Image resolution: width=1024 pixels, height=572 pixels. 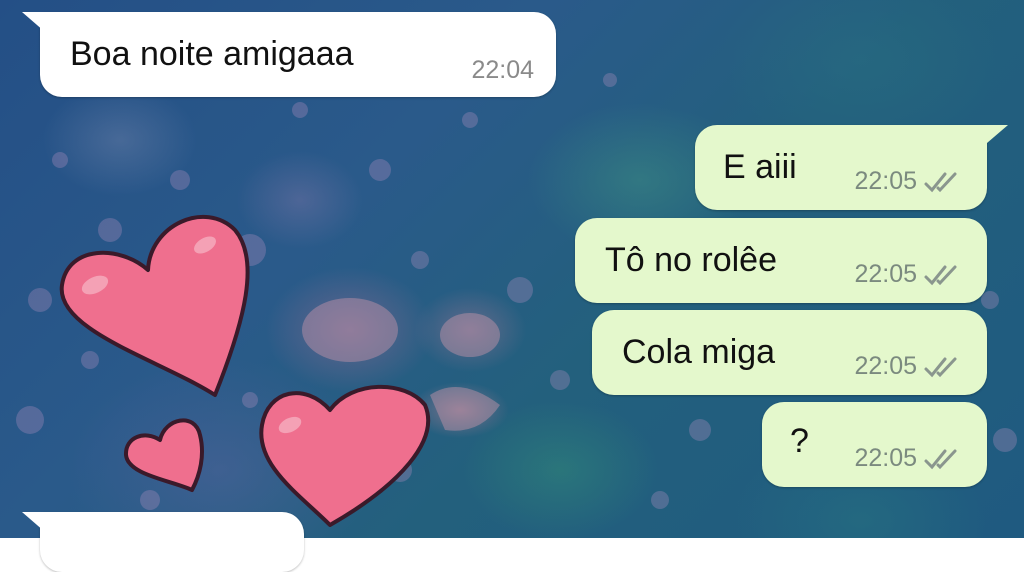 I want to click on message-bubble-incoming, so click(x=172, y=542).